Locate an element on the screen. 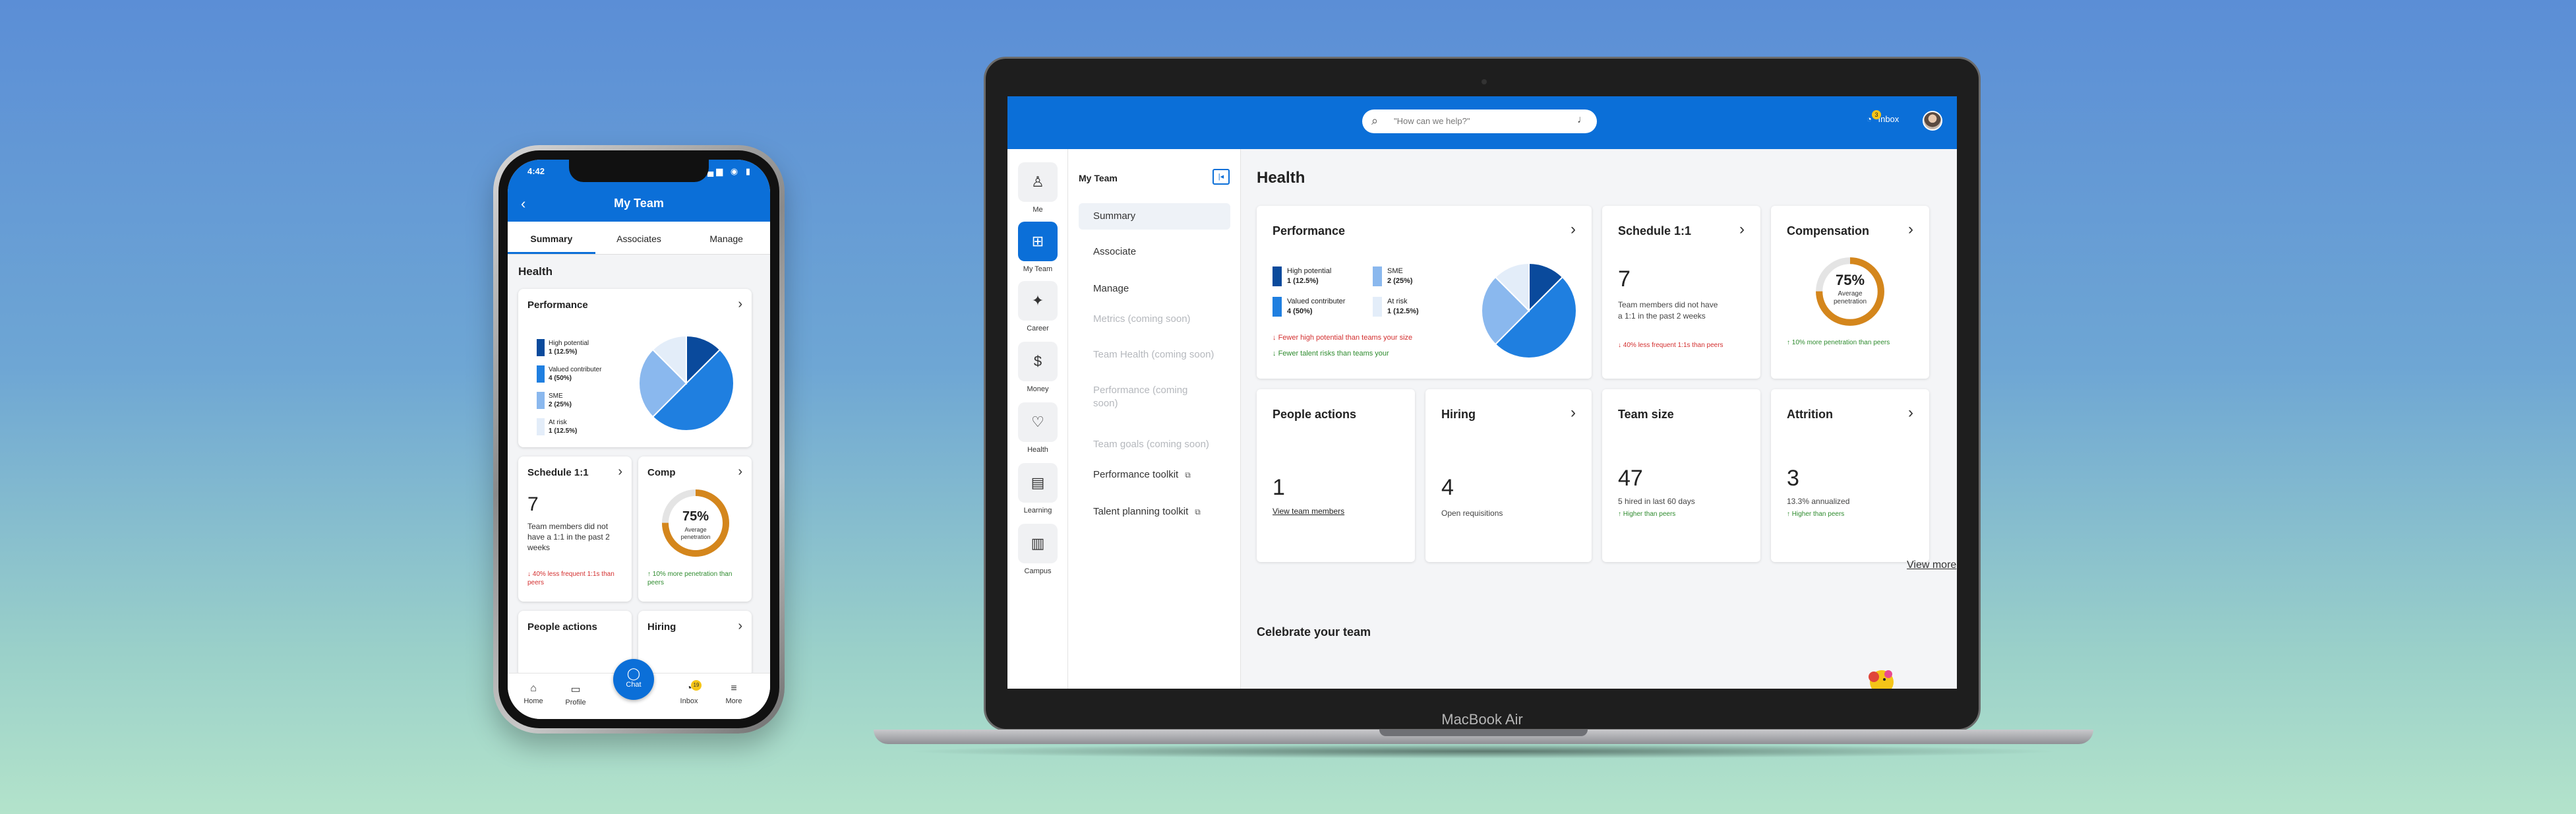 Image resolution: width=2576 pixels, height=814 pixels. rail-item-money: $ Money is located at coordinates (1038, 367).